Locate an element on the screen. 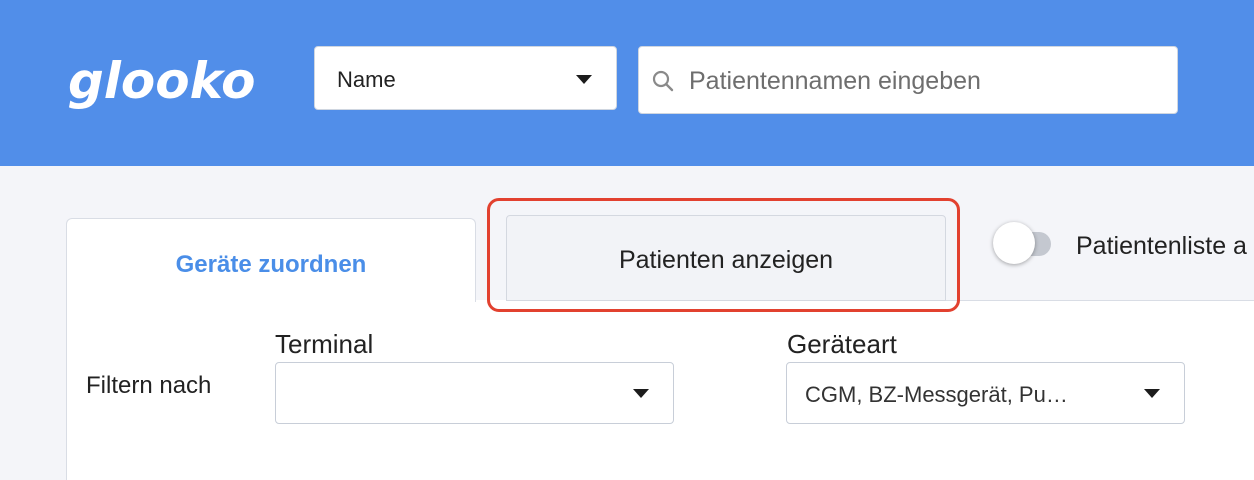  tab-patienten-anzeigen: Patienten anzeigen is located at coordinates (726, 258).